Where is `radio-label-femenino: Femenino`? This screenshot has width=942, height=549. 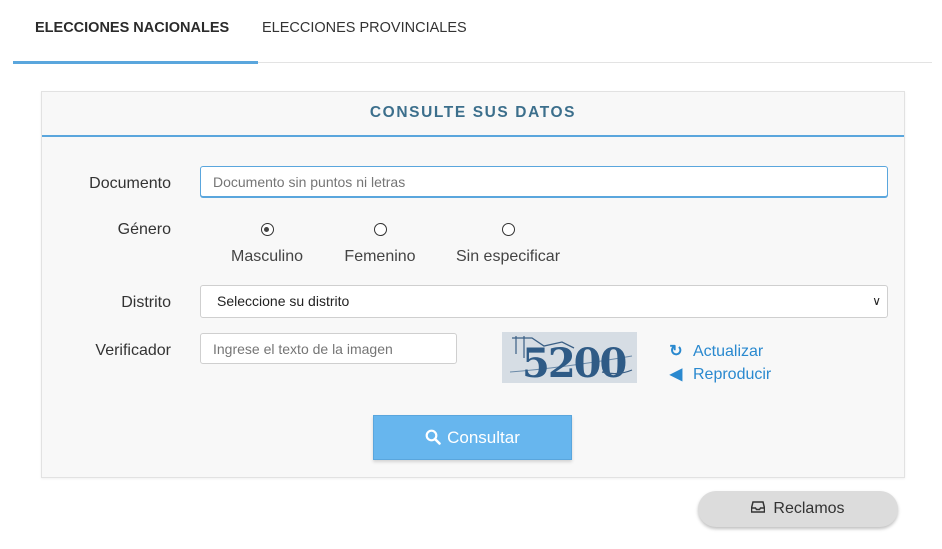 radio-label-femenino: Femenino is located at coordinates (380, 256).